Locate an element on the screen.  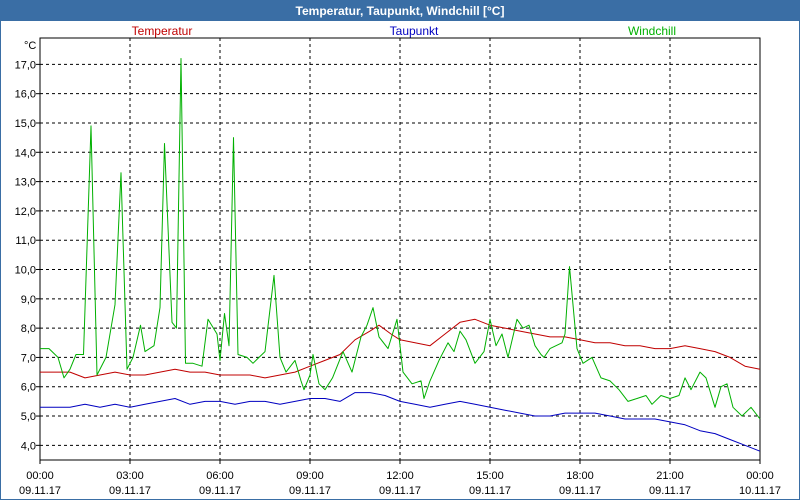
y-tick-label: 14,0 is located at coordinates (25, 153).